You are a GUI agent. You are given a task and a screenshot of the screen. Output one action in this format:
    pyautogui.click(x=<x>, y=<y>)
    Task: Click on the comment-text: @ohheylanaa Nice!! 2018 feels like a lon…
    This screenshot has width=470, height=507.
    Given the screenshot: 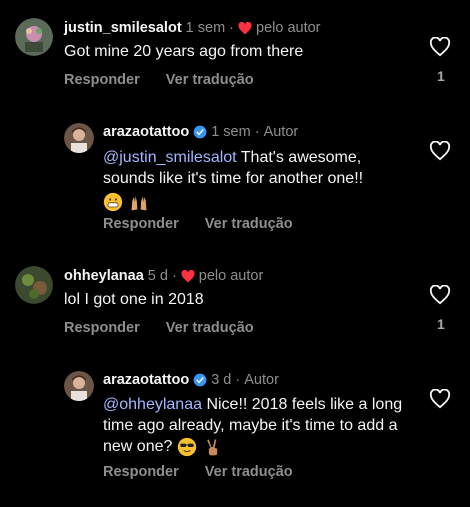 What is the action you would take?
    pyautogui.click(x=253, y=426)
    